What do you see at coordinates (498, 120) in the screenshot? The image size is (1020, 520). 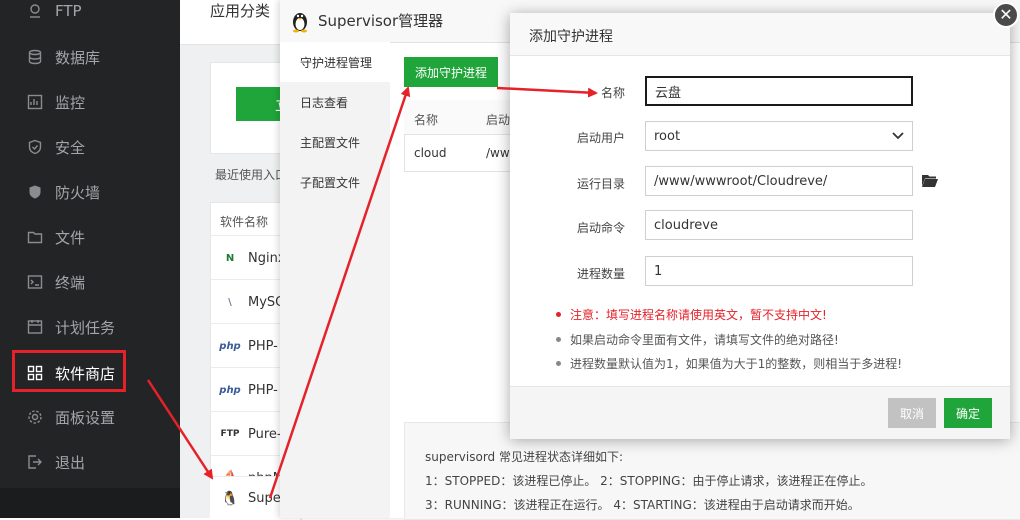 I see `column-header-start: 启动` at bounding box center [498, 120].